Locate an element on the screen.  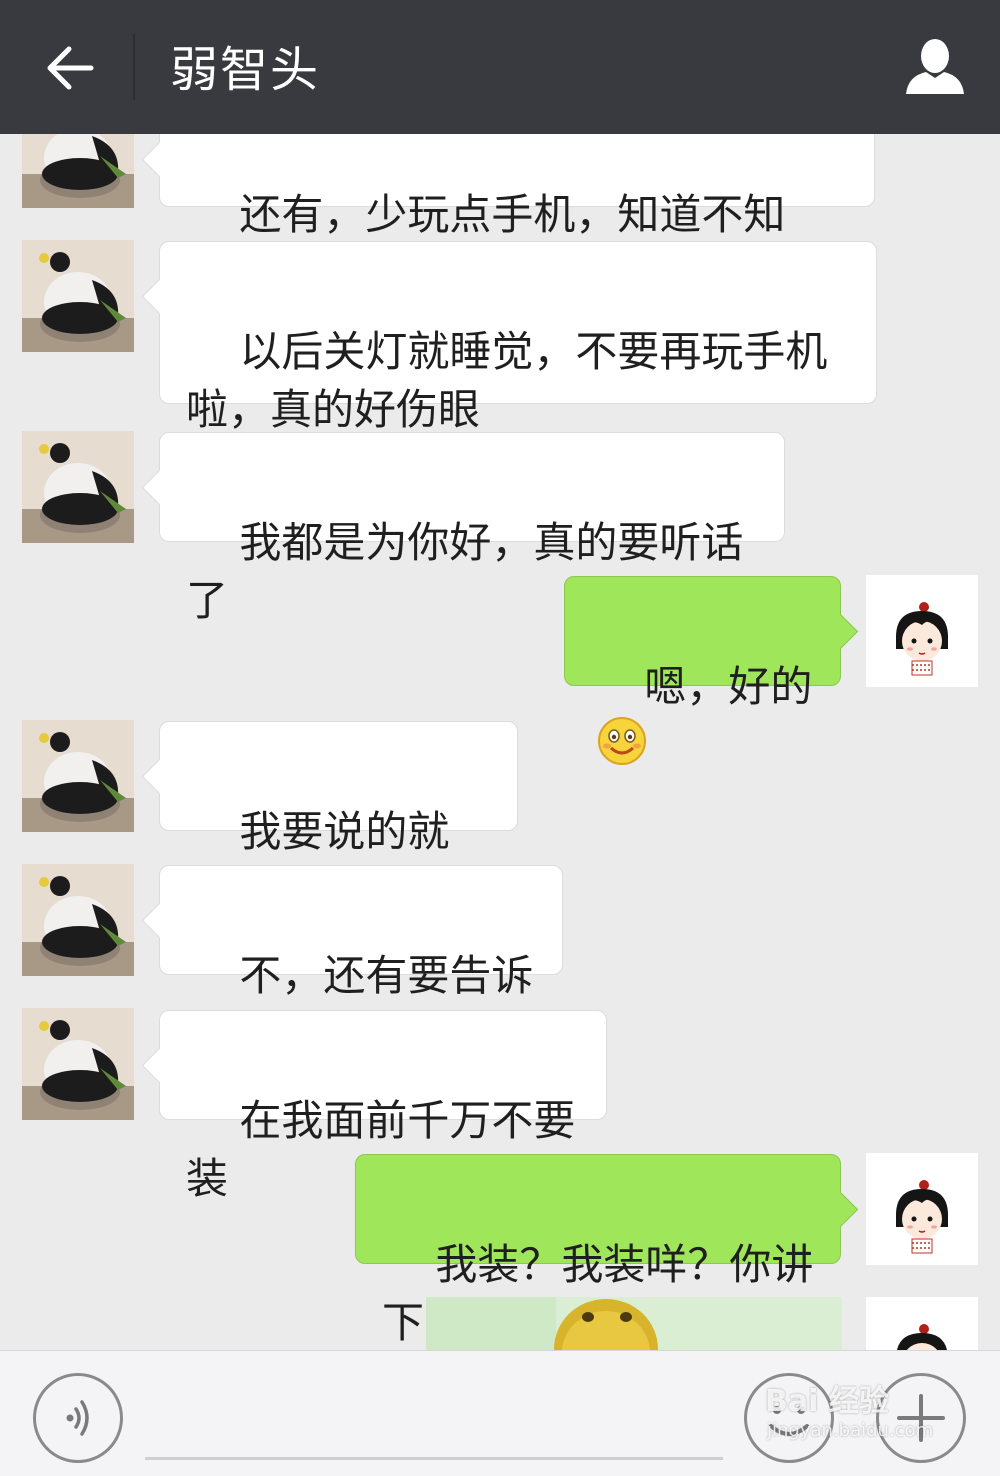
voice-icon is located at coordinates (77, 1418).